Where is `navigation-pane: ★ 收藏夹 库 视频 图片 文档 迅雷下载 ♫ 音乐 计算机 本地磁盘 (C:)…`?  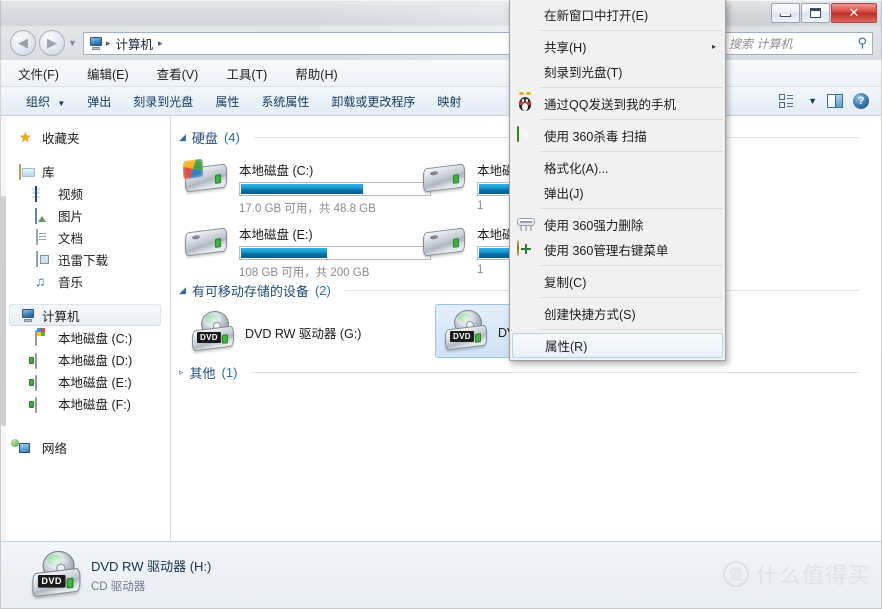
navigation-pane: ★ 收藏夹 库 视频 图片 文档 迅雷下载 ♫ 音乐 计算机 本地磁盘 (C:)… is located at coordinates (86, 328).